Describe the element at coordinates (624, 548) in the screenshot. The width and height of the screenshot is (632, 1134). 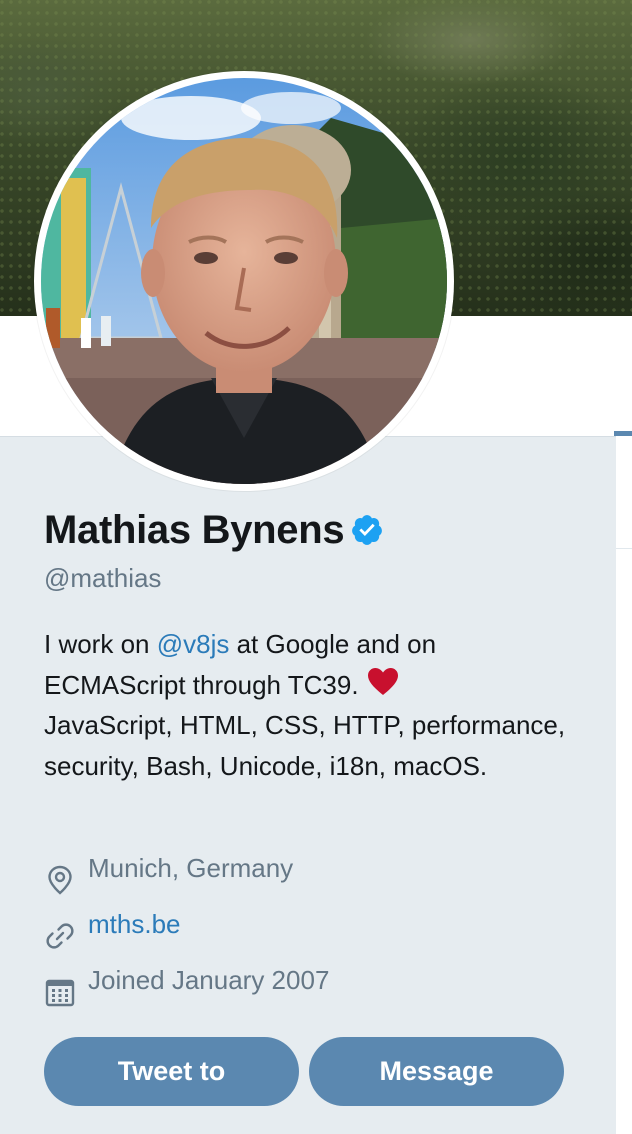
I see `divider` at that location.